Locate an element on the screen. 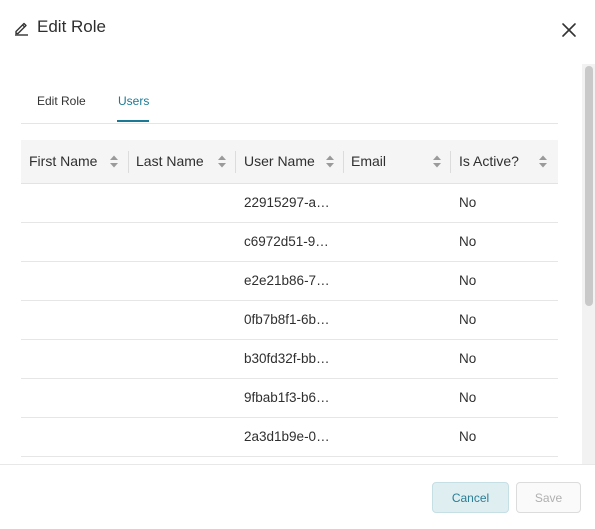  column-header-first-name: First Name is located at coordinates (74, 161).